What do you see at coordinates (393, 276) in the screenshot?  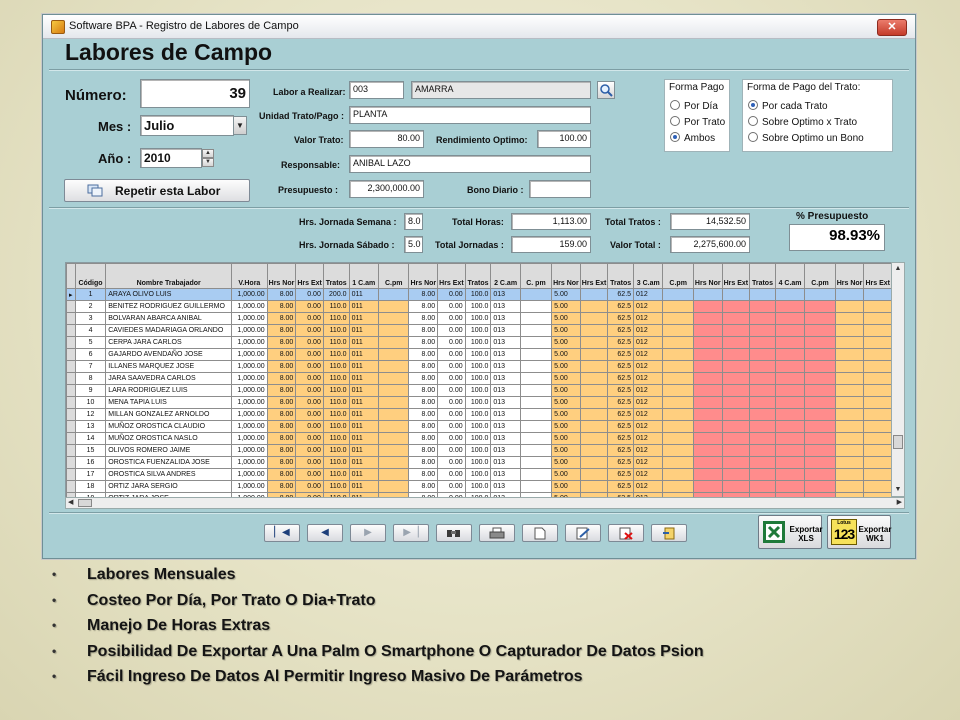 I see `column-header: C.pm` at bounding box center [393, 276].